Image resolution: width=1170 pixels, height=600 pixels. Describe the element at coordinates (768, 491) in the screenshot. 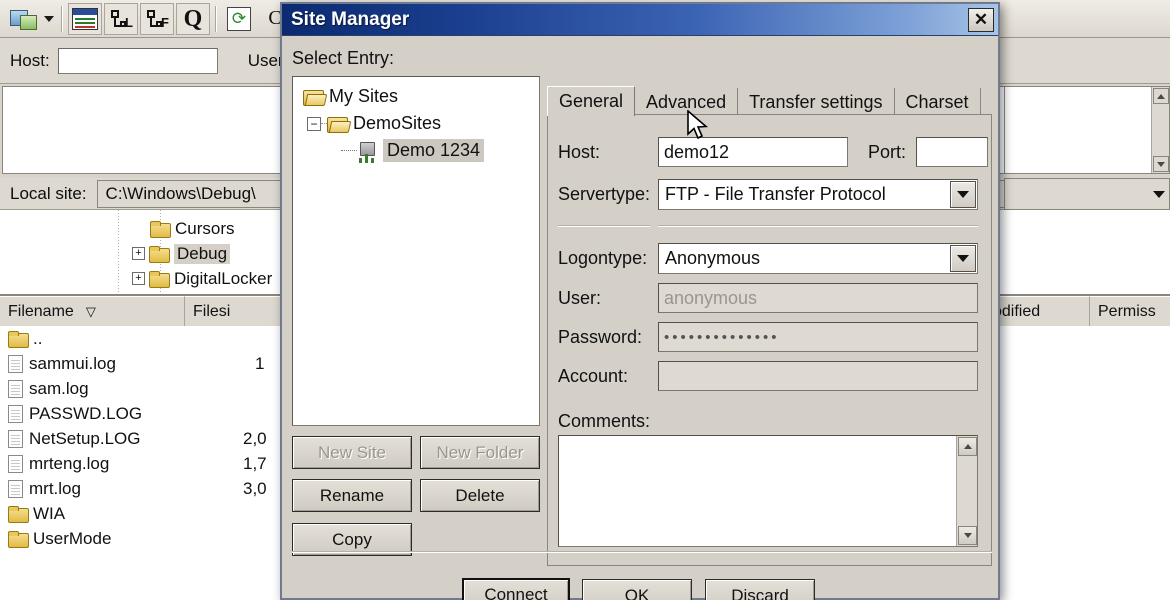

I see `comments-textarea` at that location.